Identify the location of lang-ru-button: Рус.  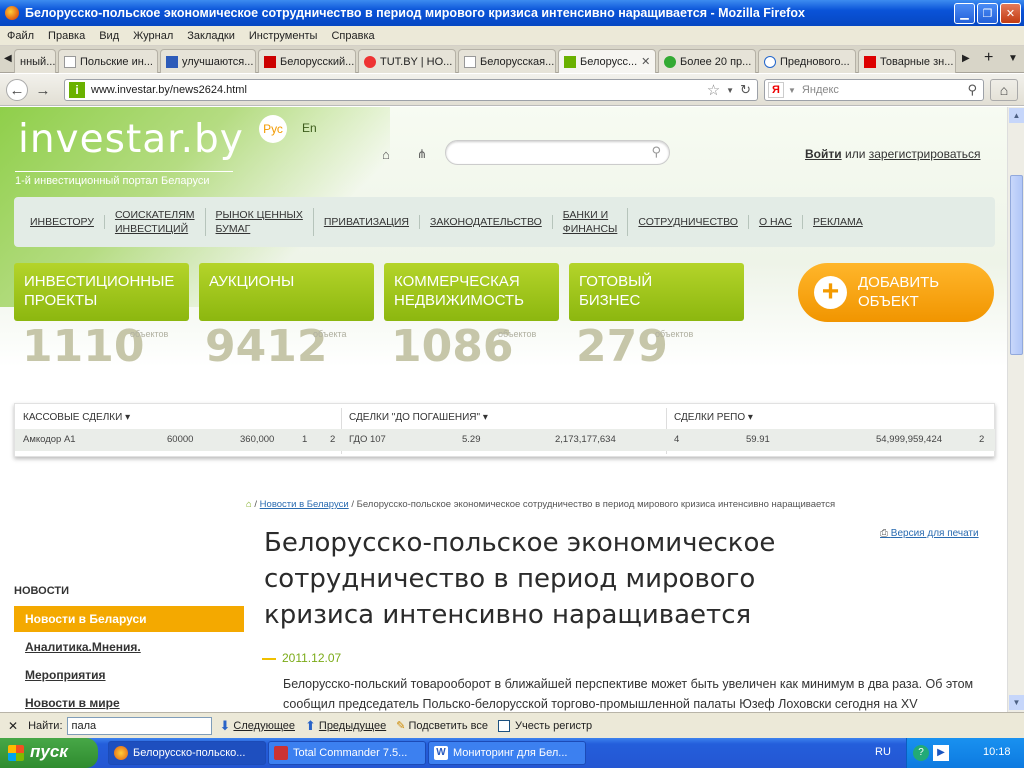
(273, 129).